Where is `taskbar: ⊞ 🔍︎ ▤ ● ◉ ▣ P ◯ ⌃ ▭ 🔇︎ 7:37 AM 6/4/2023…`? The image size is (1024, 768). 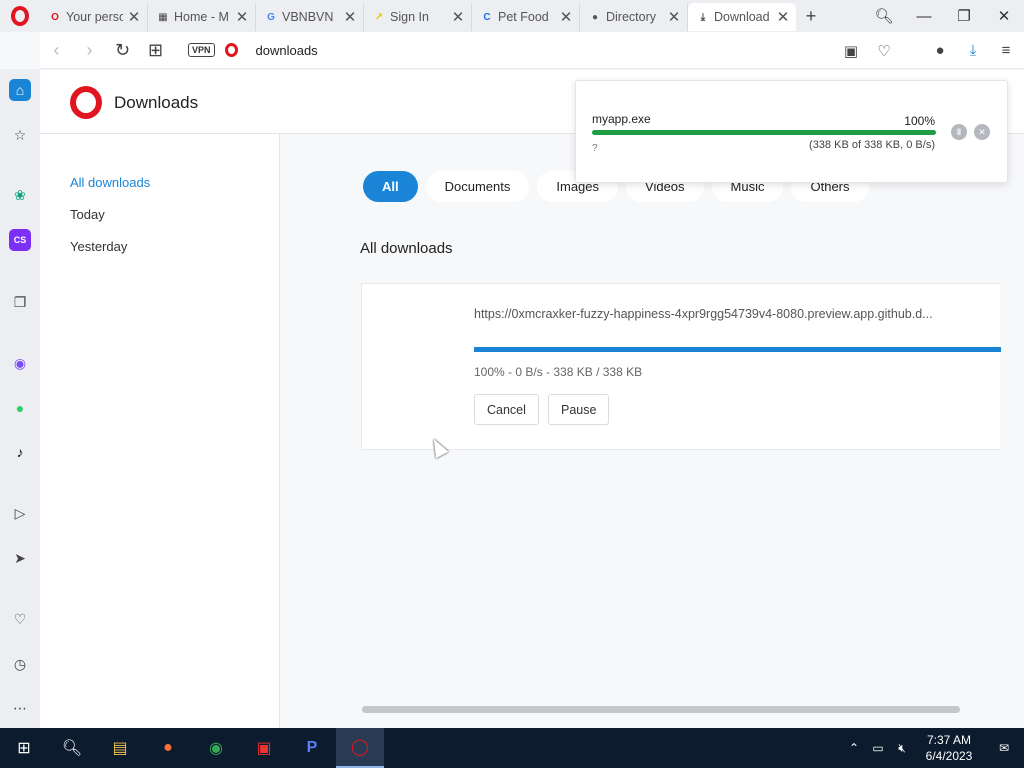
taskbar: ⊞ 🔍︎ ▤ ● ◉ ▣ P ◯ ⌃ ▭ 🔇︎ 7:37 AM 6/4/2023… is located at coordinates (512, 748).